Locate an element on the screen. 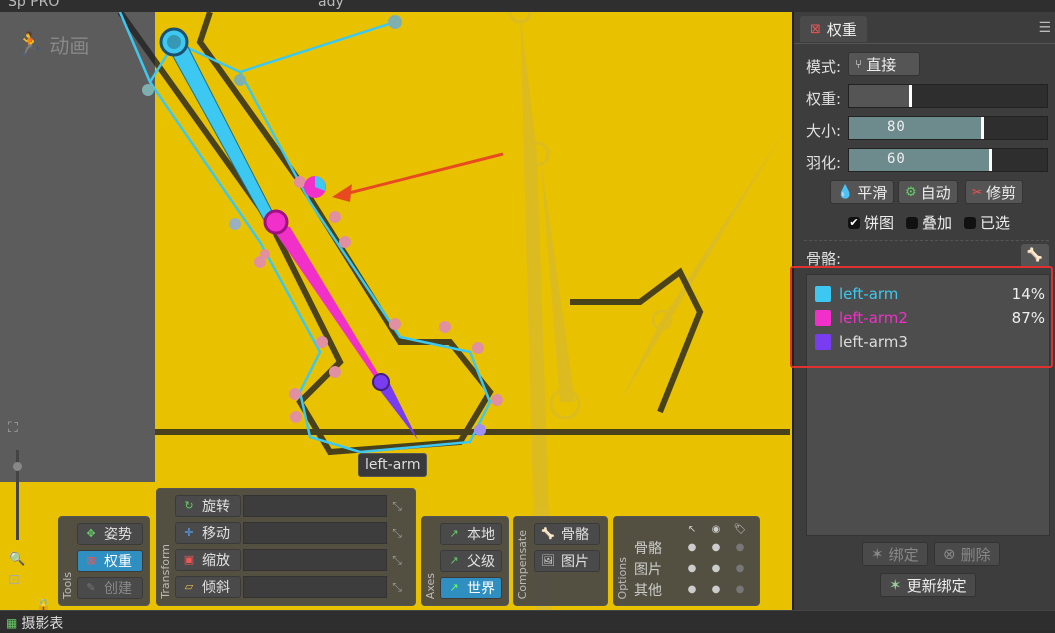  rotate-button: ↻ 旋转 is located at coordinates (208, 506).